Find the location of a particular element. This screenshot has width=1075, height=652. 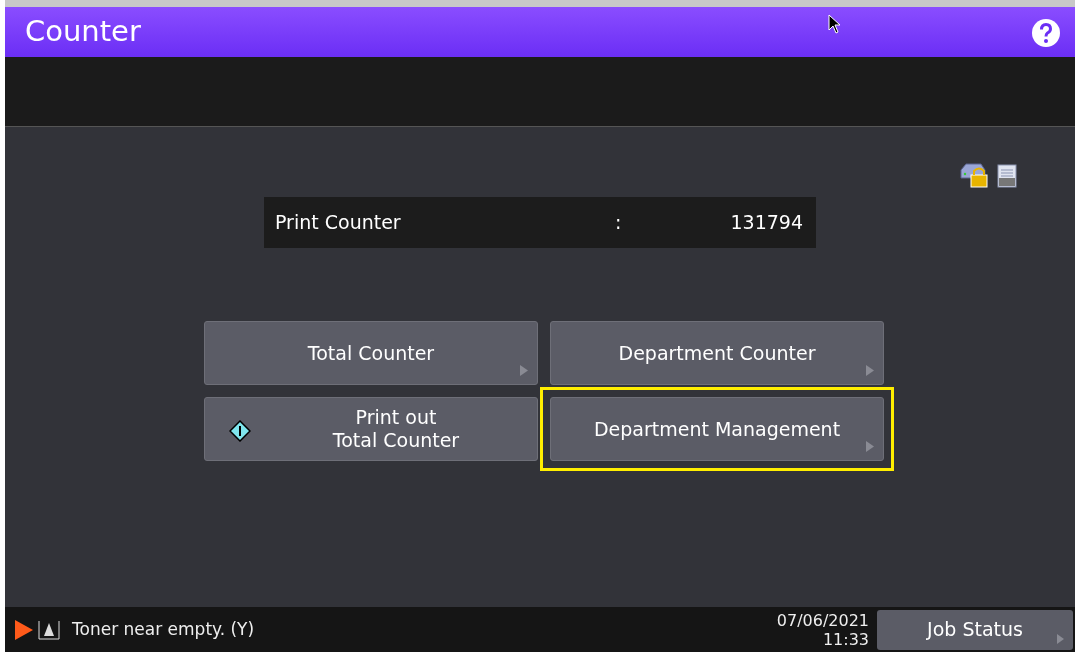

start-diamond-icon is located at coordinates (240, 431).